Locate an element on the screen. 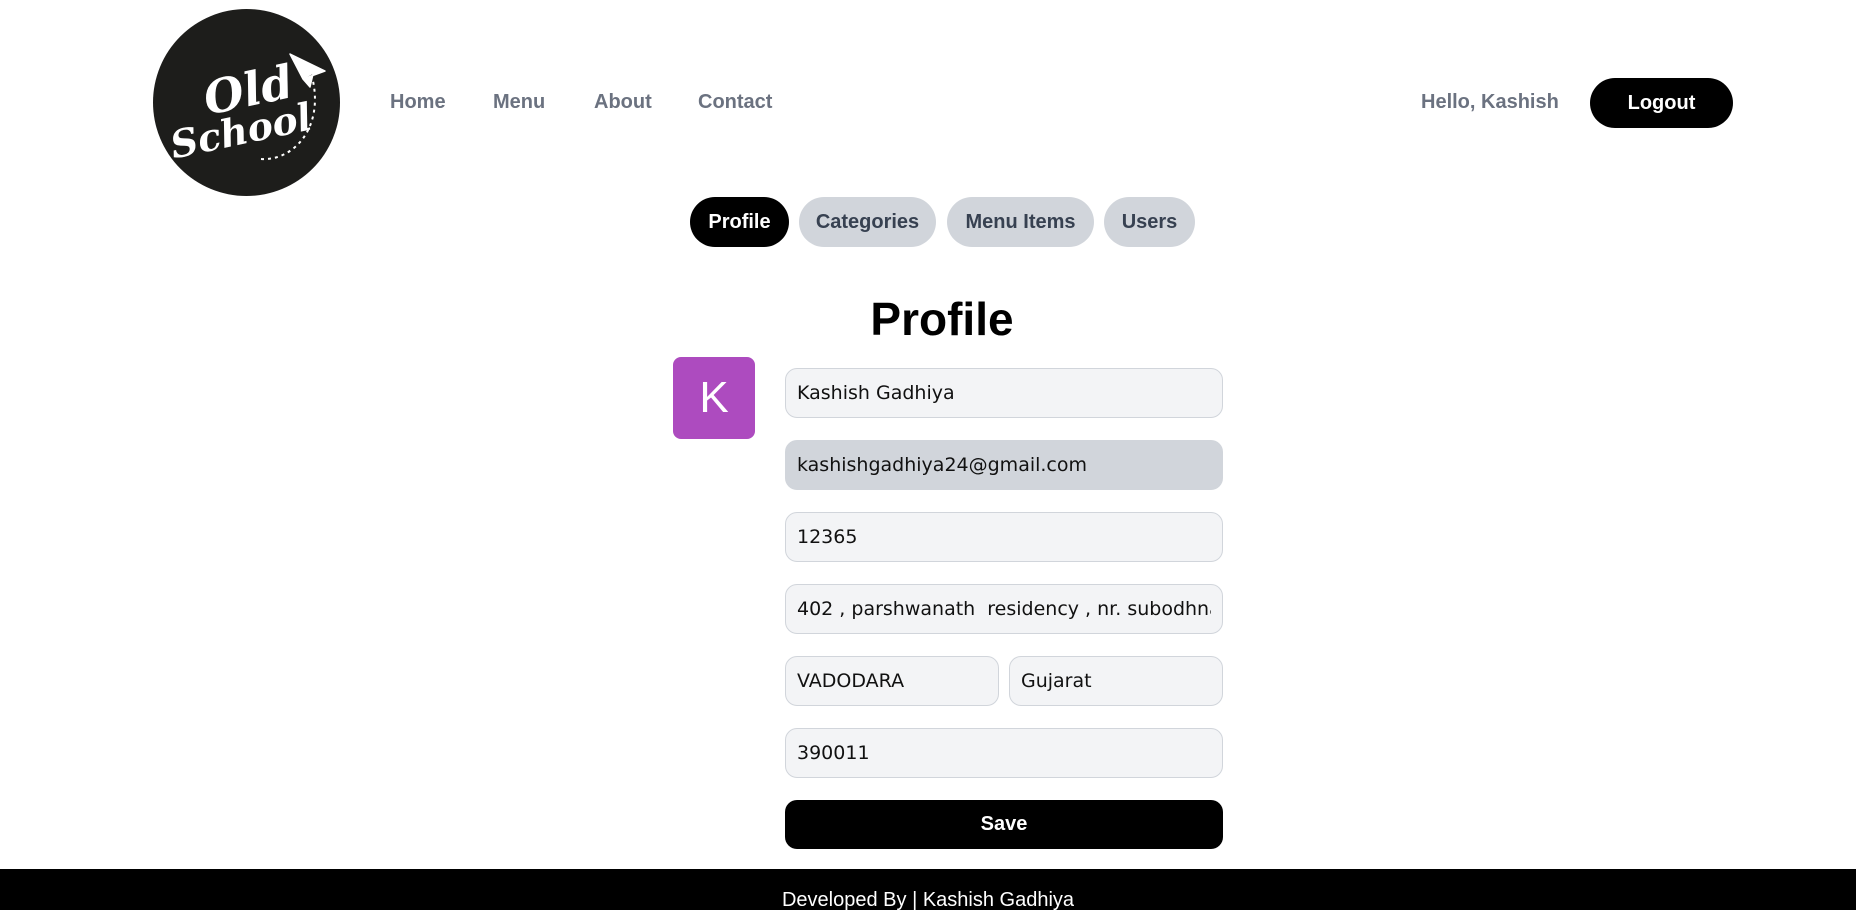 This screenshot has height=911, width=1856. nav-about-link: About is located at coordinates (623, 102).